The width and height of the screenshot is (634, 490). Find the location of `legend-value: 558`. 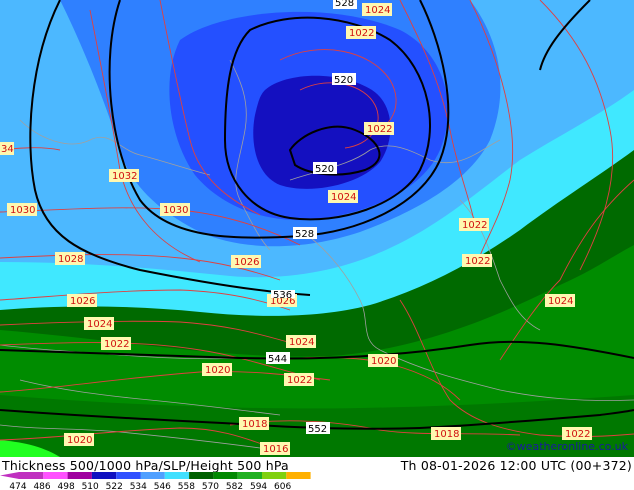

legend-value: 558 is located at coordinates (186, 486).